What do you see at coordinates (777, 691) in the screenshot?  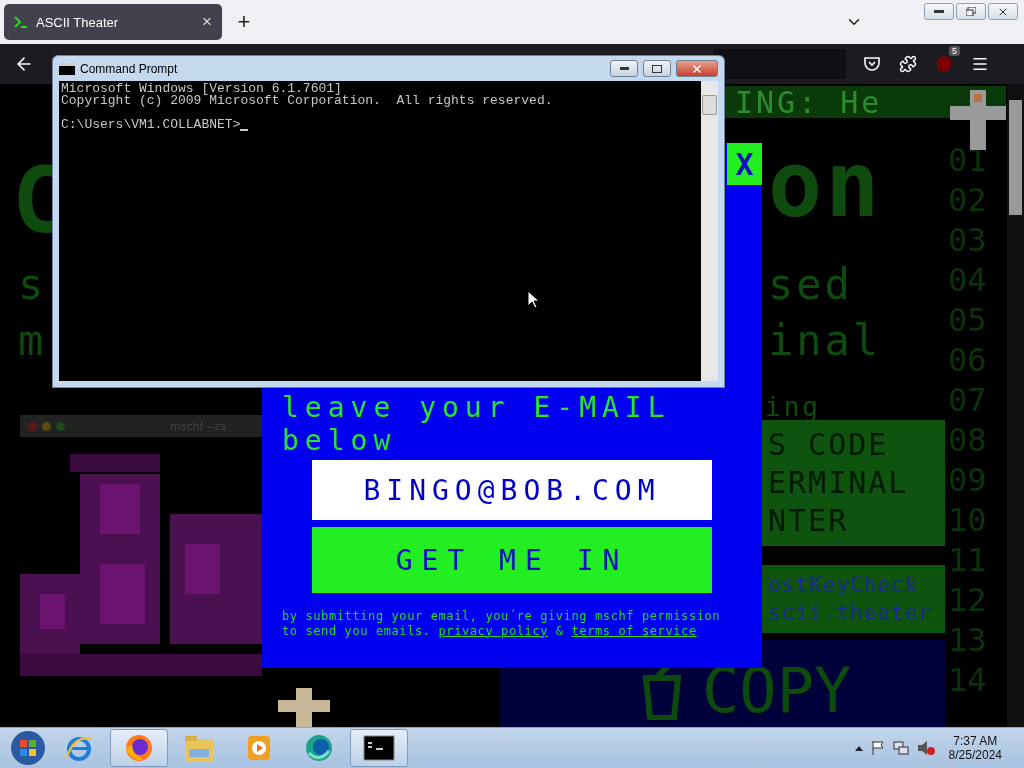 I see `copy-label: COPY` at bounding box center [777, 691].